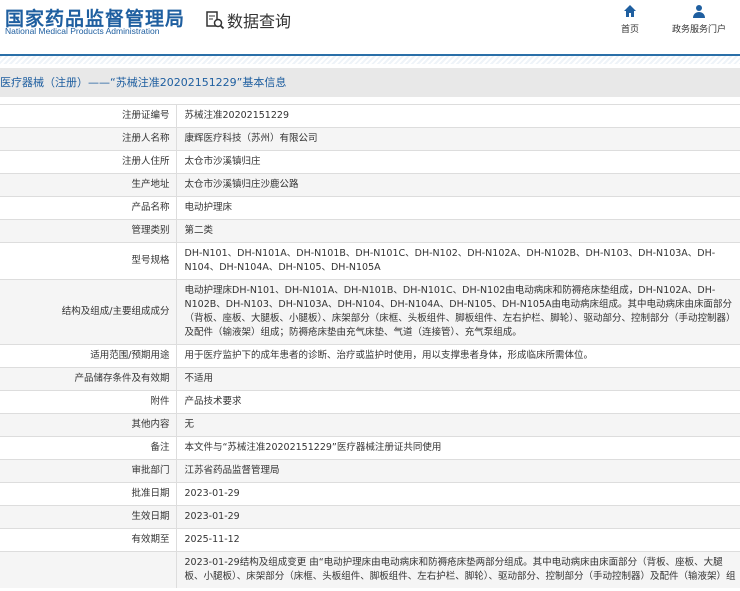 The image size is (740, 591). What do you see at coordinates (370, 379) in the screenshot?
I see `table-row: 产品储存条件及有效期 不适用` at bounding box center [370, 379].